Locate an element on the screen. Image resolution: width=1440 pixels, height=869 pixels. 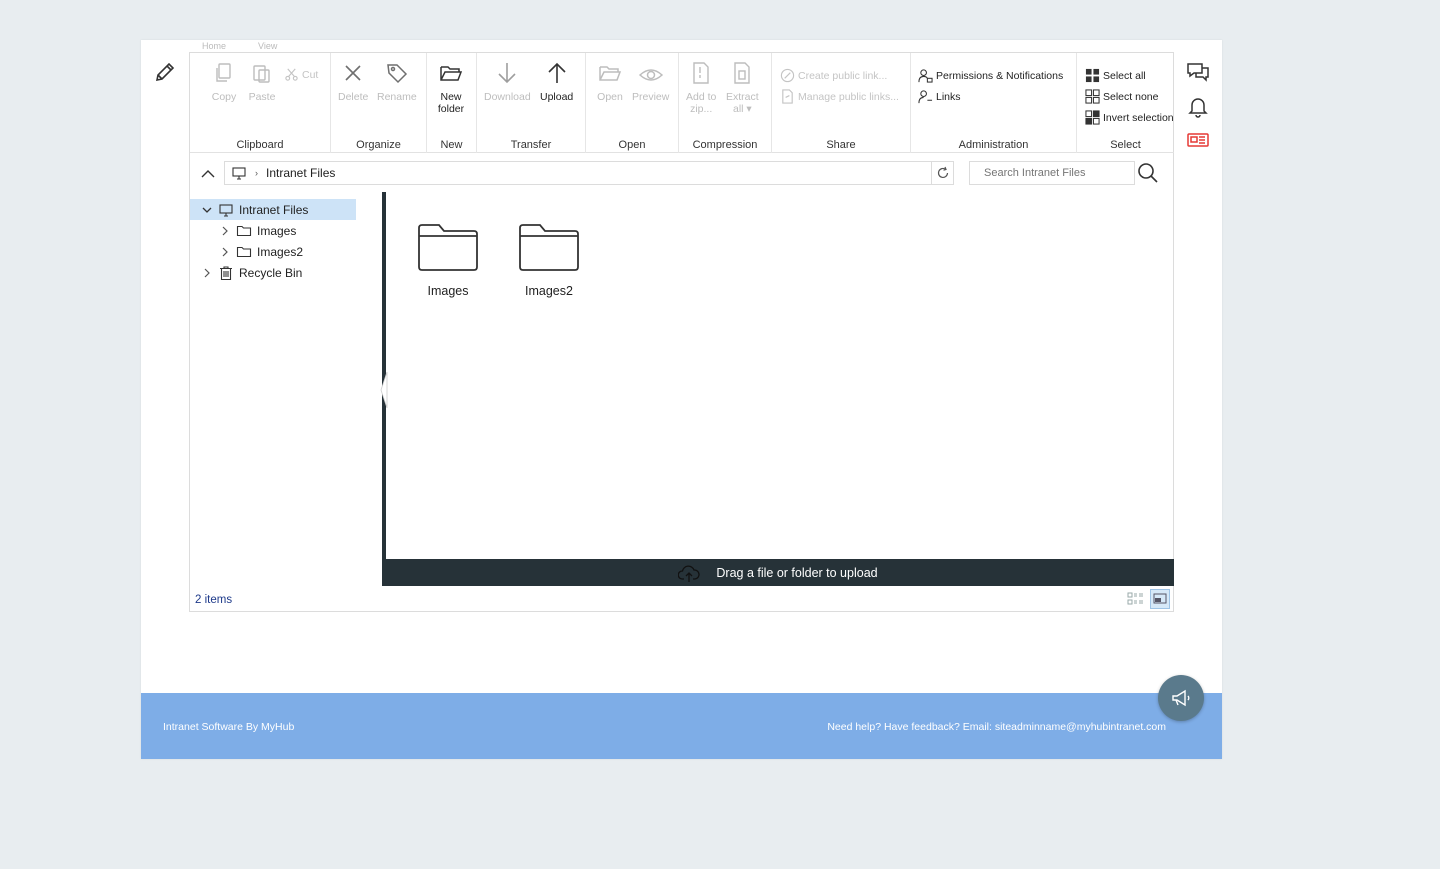
new-title: New is located at coordinates (451, 145).